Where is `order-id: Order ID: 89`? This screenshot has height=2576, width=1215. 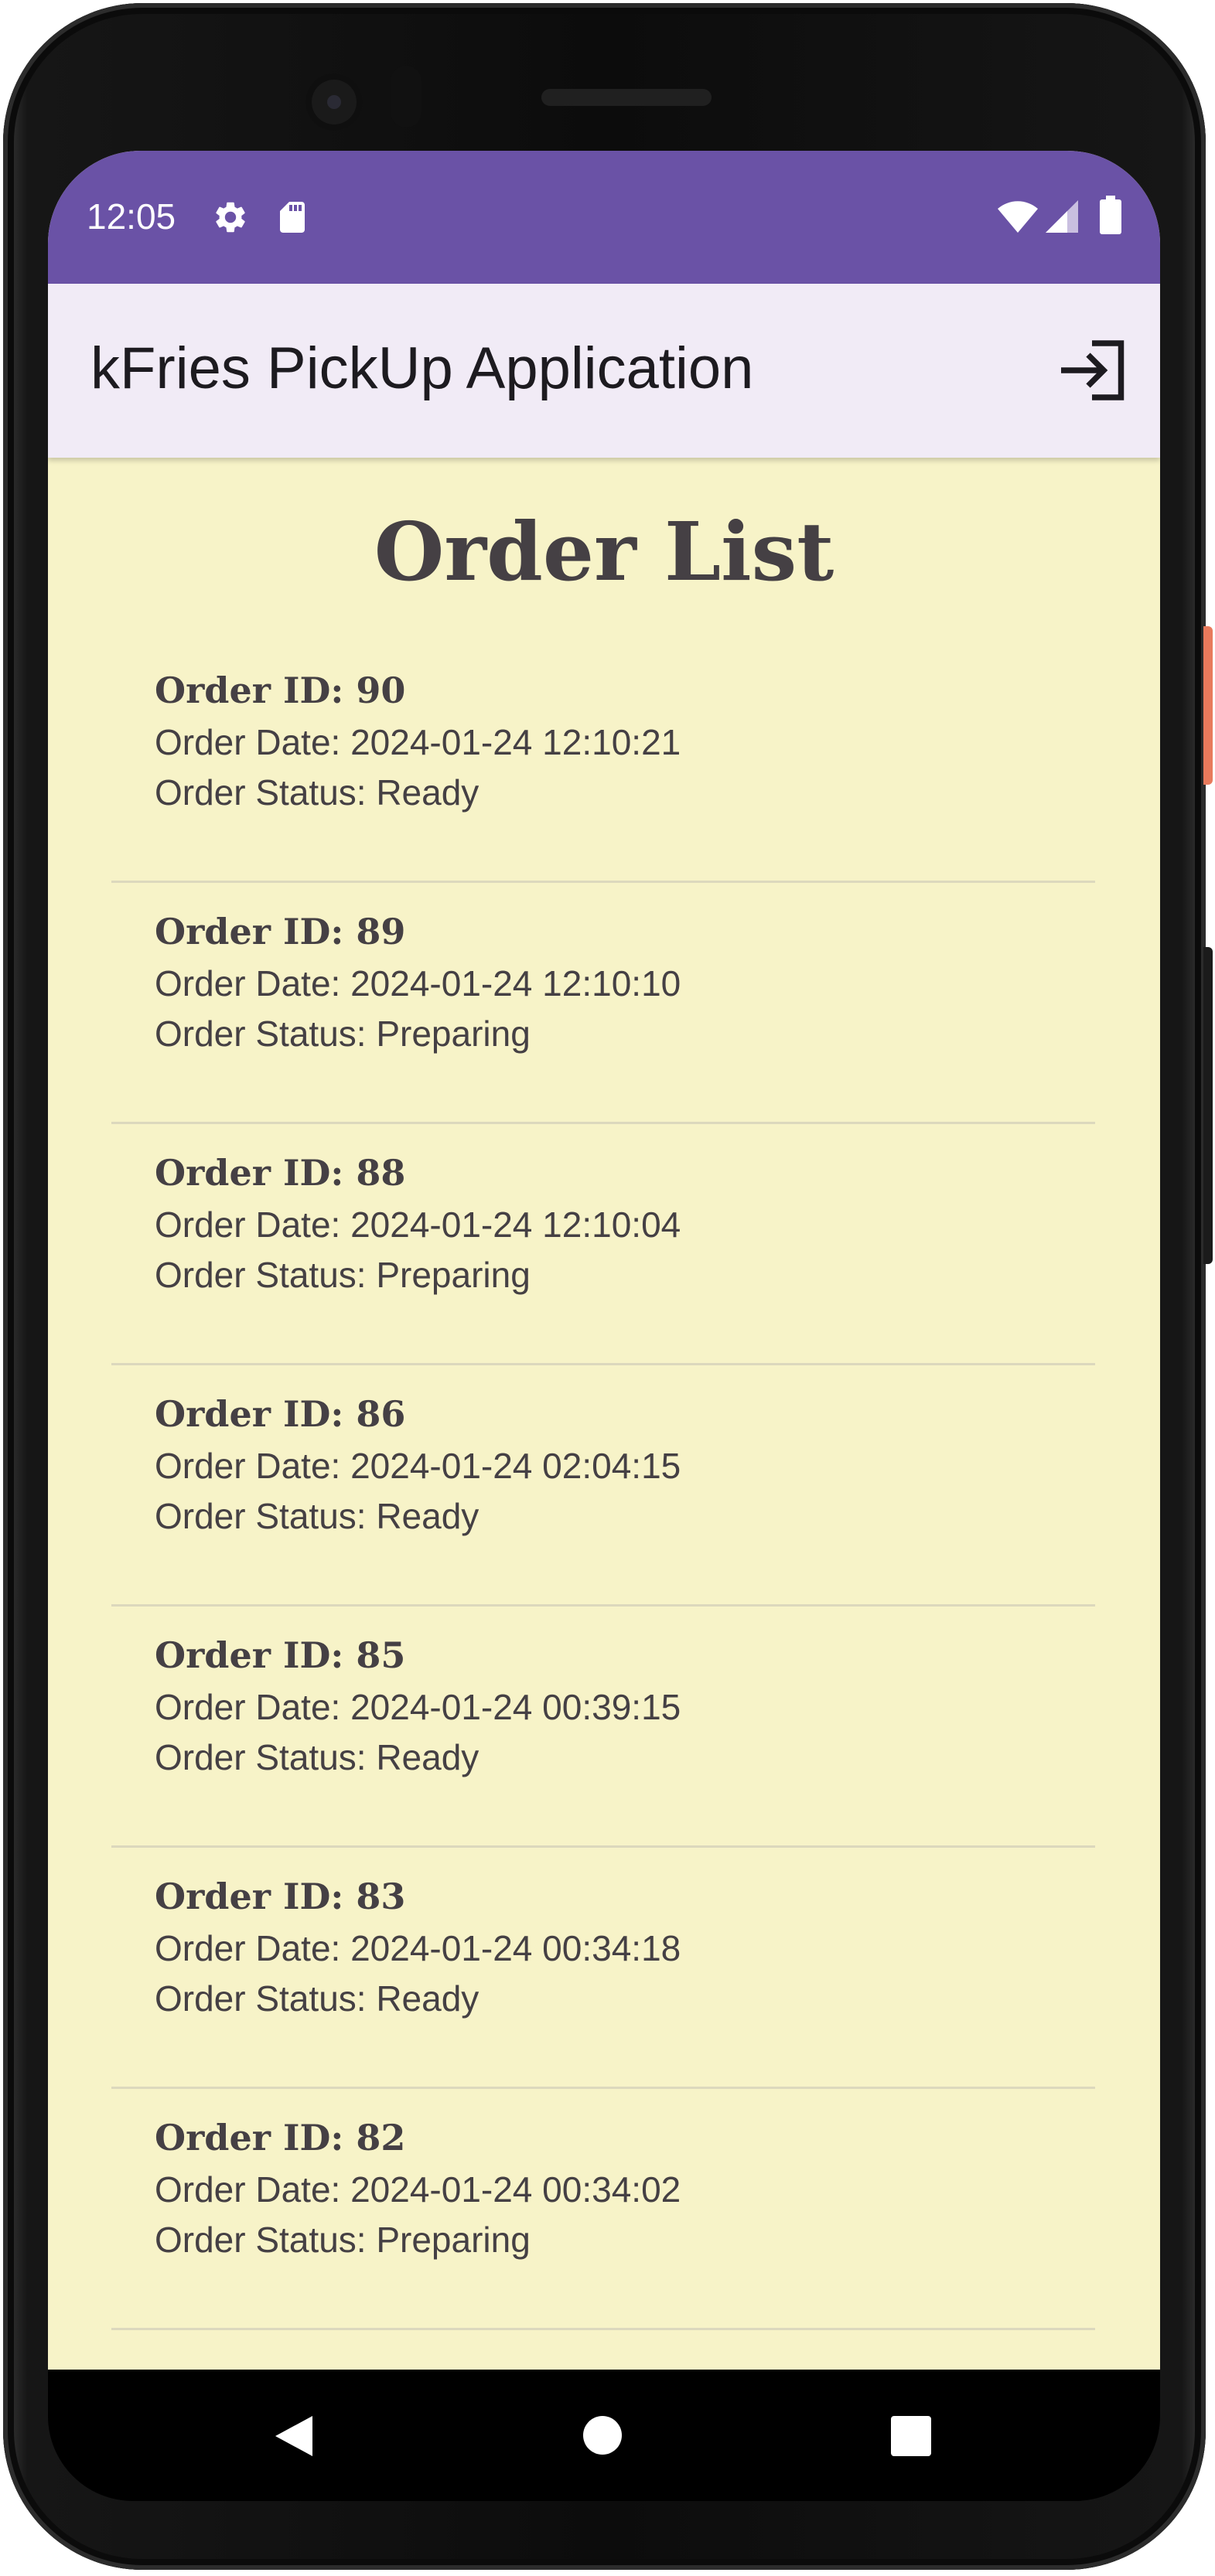
order-id: Order ID: 89 is located at coordinates (280, 931).